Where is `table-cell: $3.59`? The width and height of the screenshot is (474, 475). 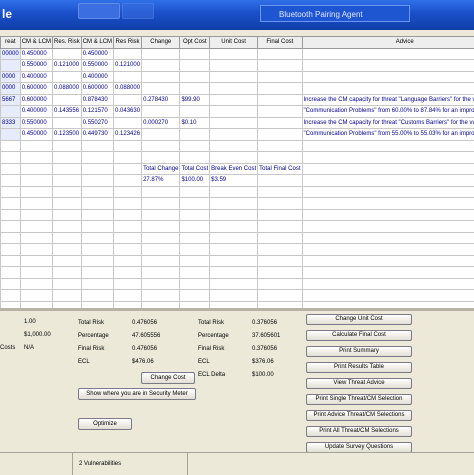 table-cell: $3.59 is located at coordinates (234, 181).